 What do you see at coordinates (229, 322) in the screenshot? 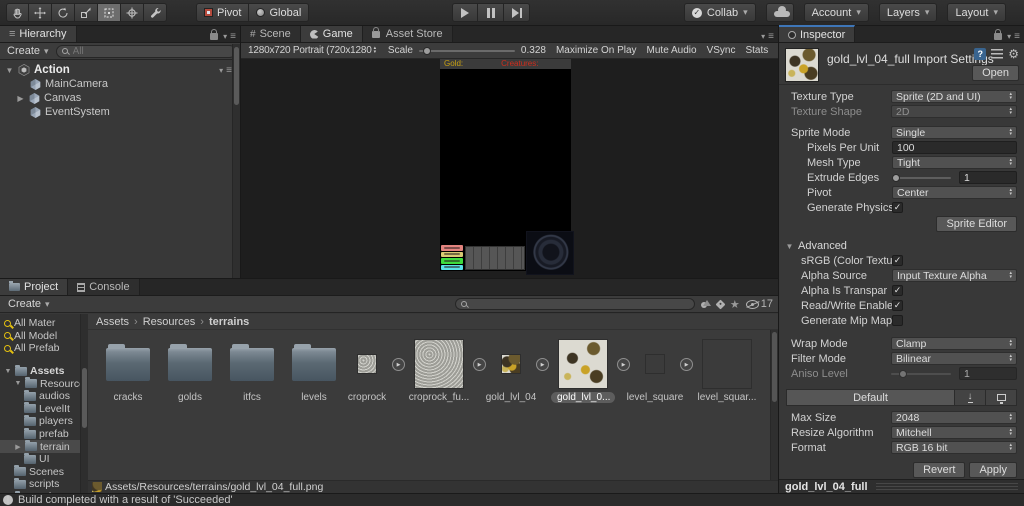
I see `breadcrumb-terrains: terrains` at bounding box center [229, 322].